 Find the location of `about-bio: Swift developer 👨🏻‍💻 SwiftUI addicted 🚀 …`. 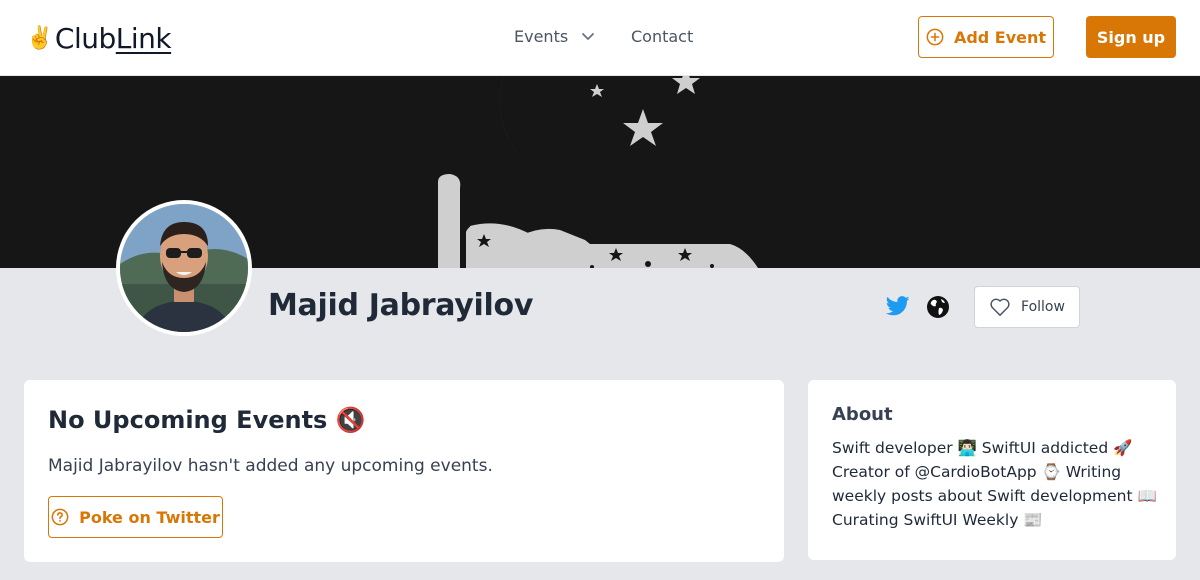

about-bio: Swift developer 👨🏻‍💻 SwiftUI addicted 🚀 … is located at coordinates (994, 484).